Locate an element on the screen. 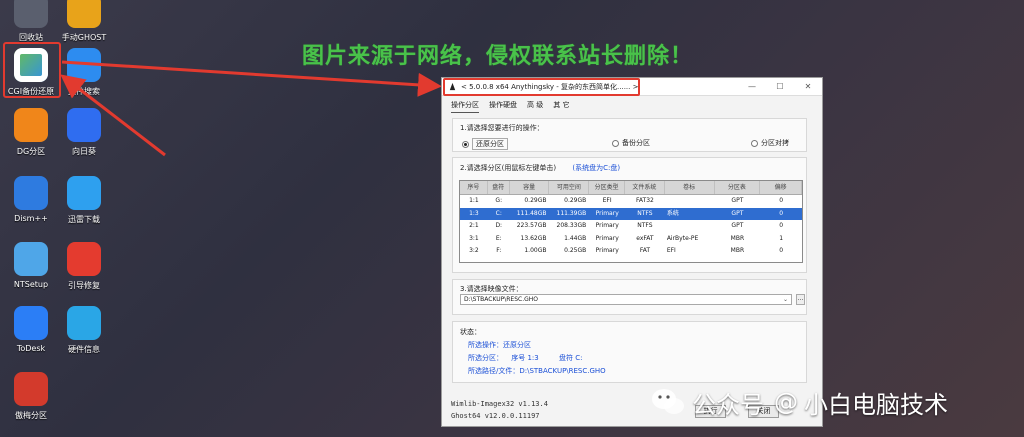  image-file-title: 3.请选择映像文件： is located at coordinates (491, 289).